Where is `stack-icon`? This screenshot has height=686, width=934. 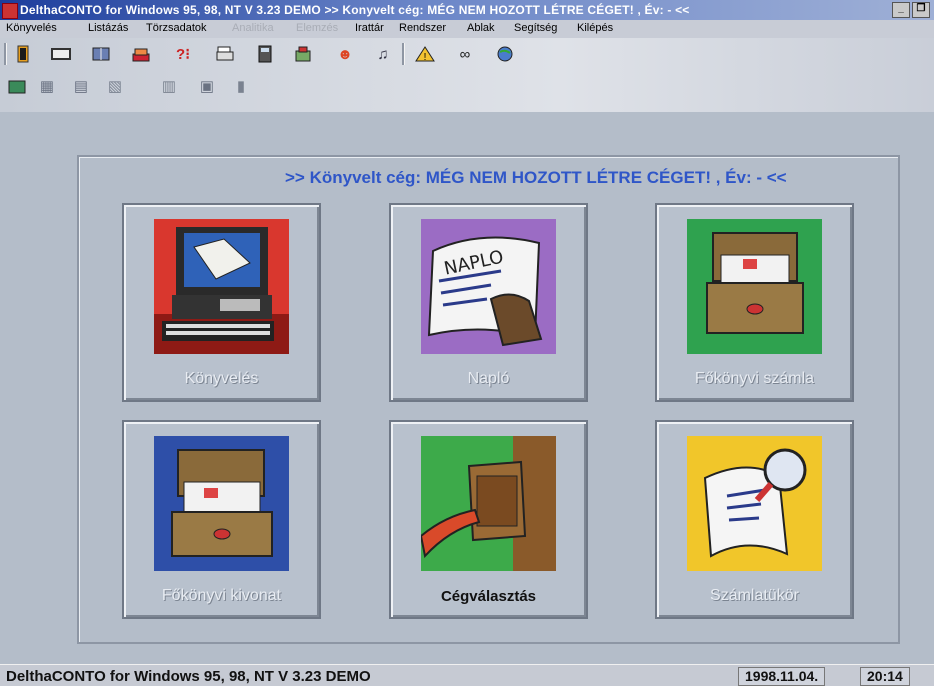 stack-icon is located at coordinates (141, 54).